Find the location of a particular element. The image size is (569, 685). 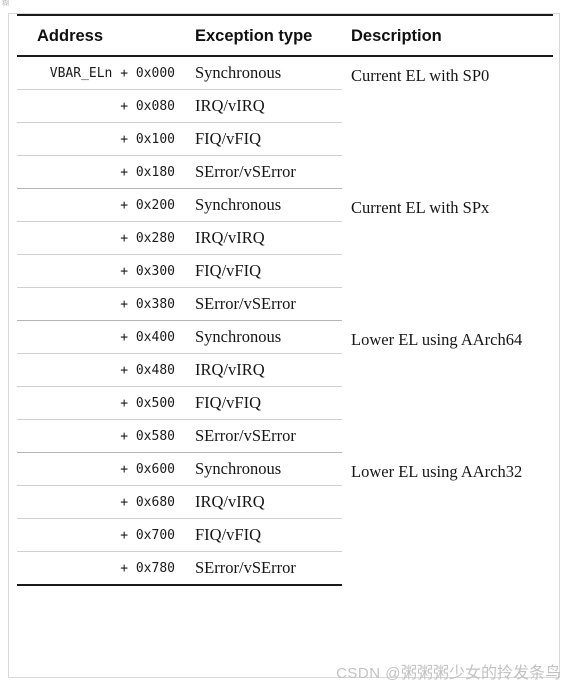

table-row: + 0x400 Synchronous Lower EL using AArch64 is located at coordinates (285, 337).